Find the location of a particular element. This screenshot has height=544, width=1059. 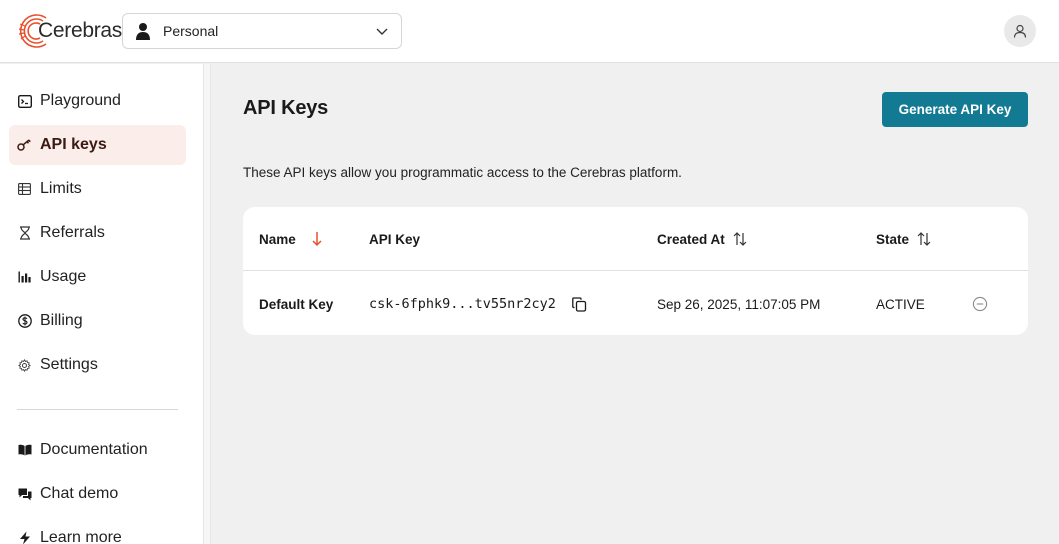

playground-icon is located at coordinates (24, 101).